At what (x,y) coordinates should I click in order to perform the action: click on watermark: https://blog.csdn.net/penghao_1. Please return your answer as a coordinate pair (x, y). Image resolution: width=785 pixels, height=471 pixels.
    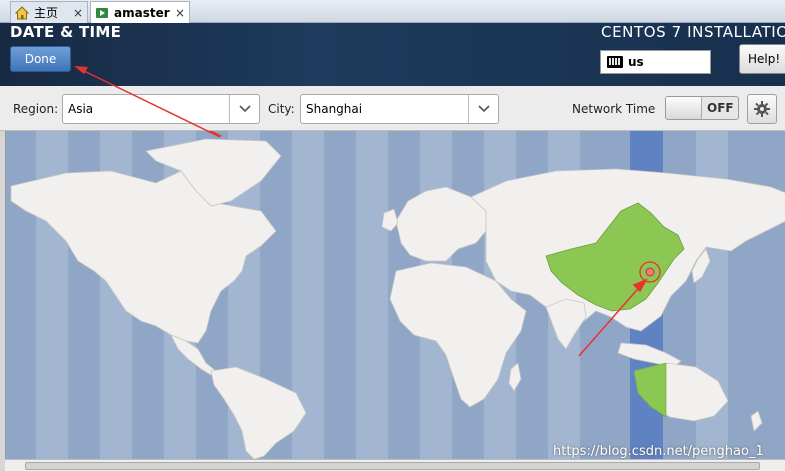
    Looking at the image, I should click on (658, 451).